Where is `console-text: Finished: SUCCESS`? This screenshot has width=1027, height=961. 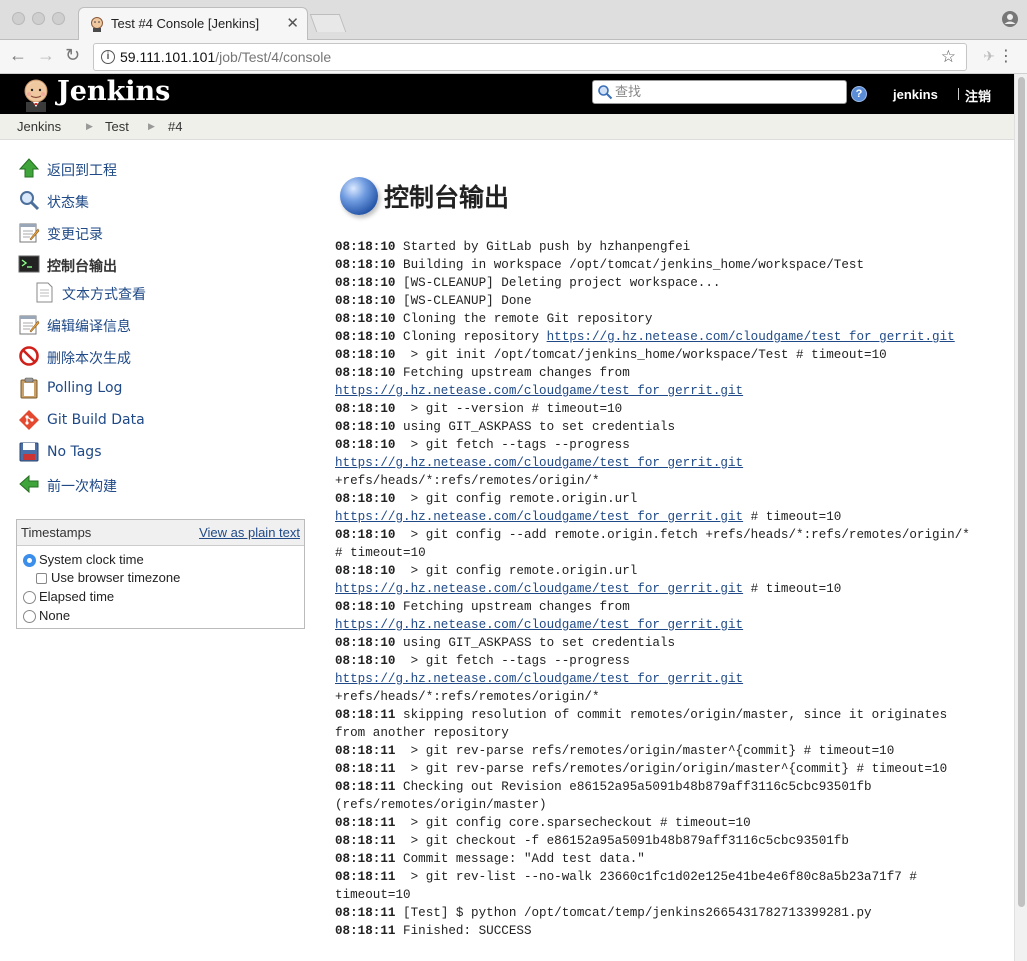 console-text: Finished: SUCCESS is located at coordinates (463, 931).